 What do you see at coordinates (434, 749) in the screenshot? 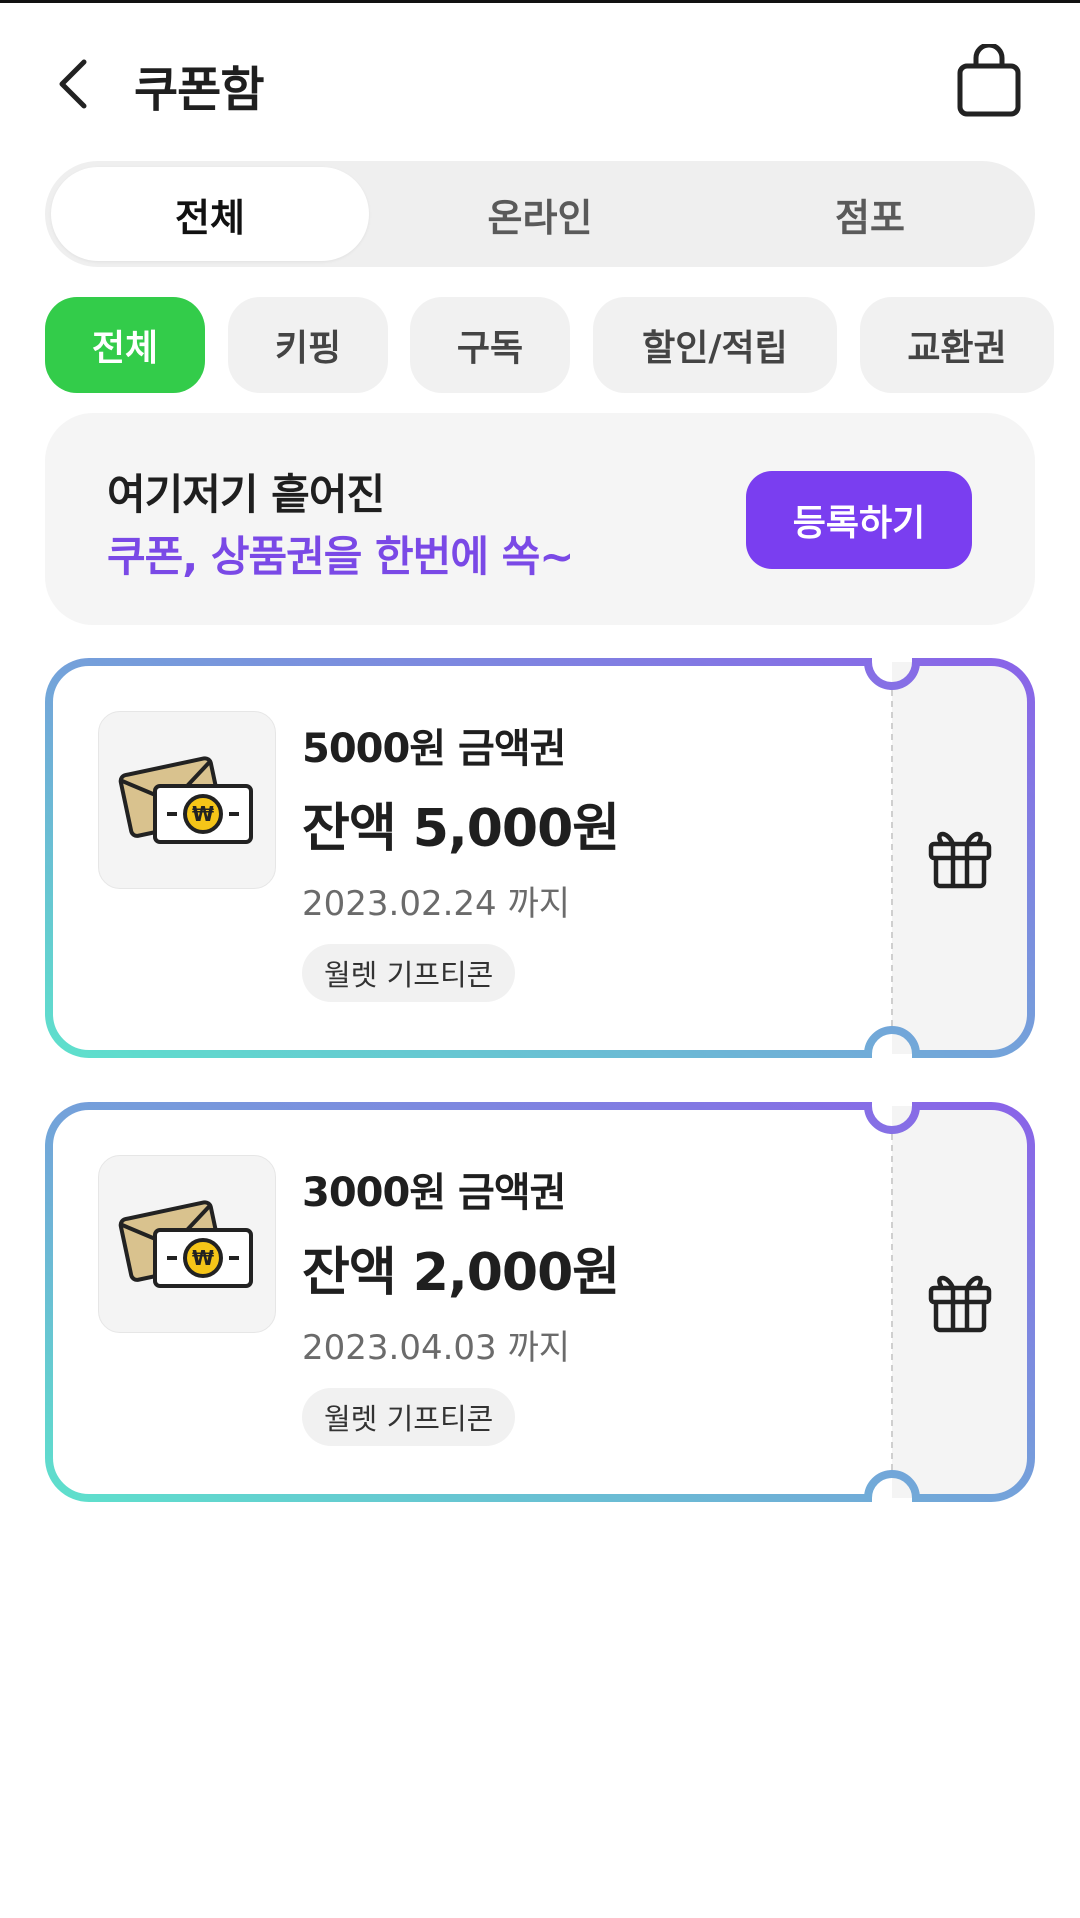
I see `coupon-name: 5000원 금액권` at bounding box center [434, 749].